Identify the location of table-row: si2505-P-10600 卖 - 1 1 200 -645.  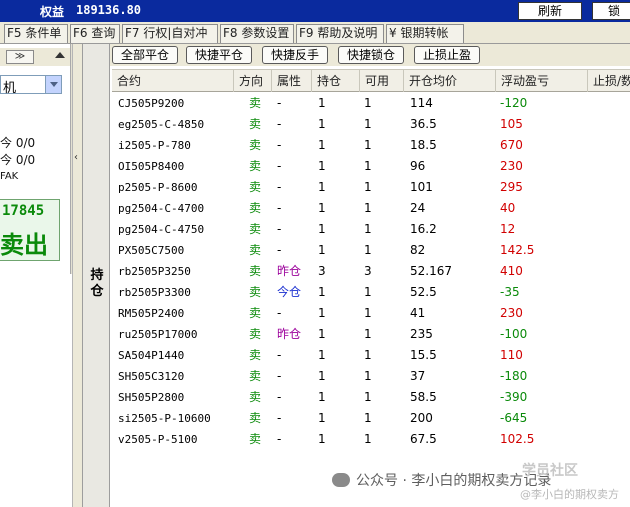
(371, 418).